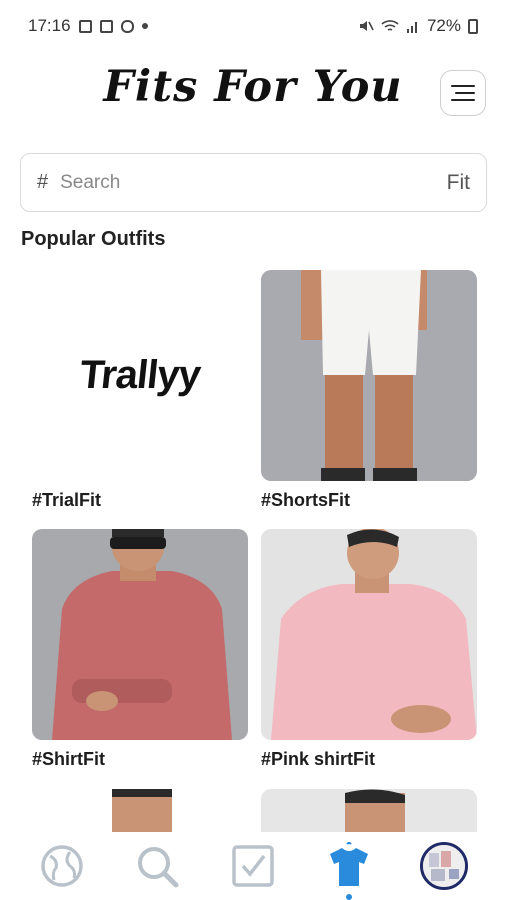 Image resolution: width=506 pixels, height=900 pixels. I want to click on search-bar: # Fit, so click(253, 182).